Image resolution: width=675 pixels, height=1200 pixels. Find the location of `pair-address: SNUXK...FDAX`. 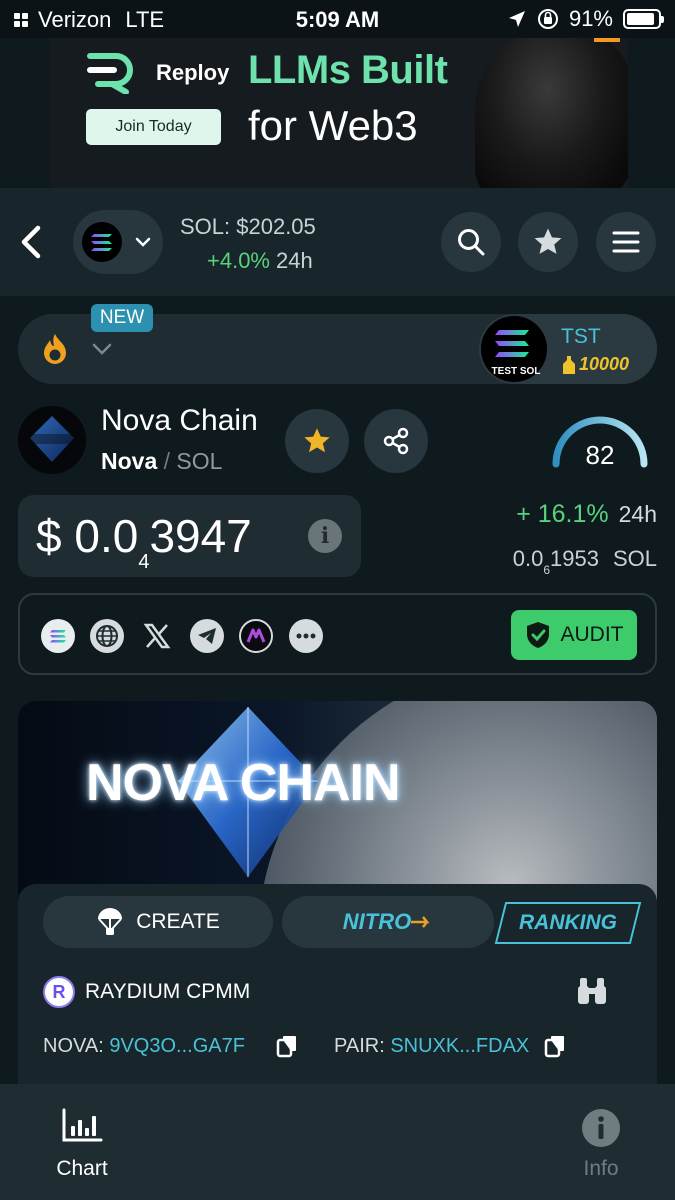

pair-address: SNUXK...FDAX is located at coordinates (459, 1046).